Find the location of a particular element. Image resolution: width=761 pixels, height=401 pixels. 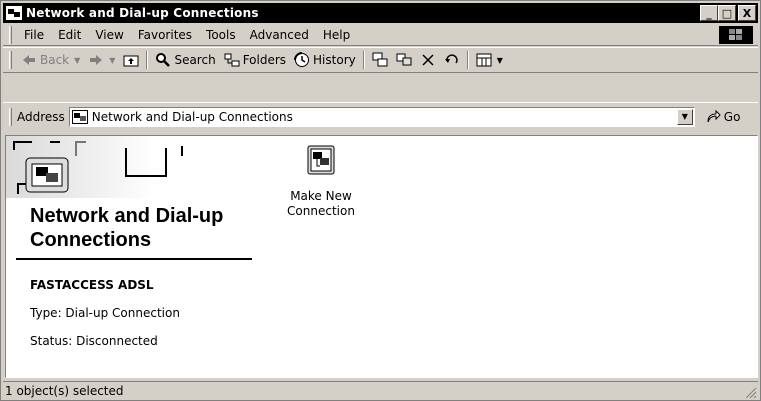

address-label: Address is located at coordinates (41, 116).